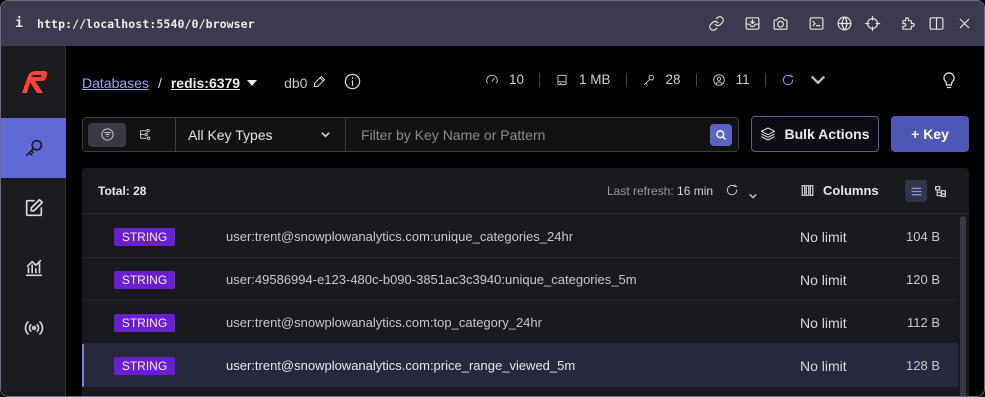 The image size is (985, 397). I want to click on filter-bar: All Key Types, so click(410, 134).